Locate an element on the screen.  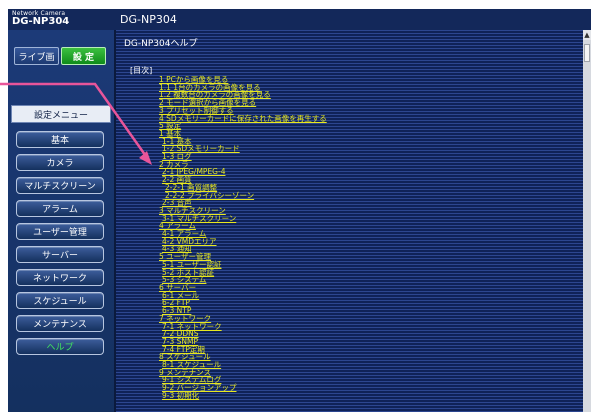
toc-link: 5-3 システム is located at coordinates (359, 280).